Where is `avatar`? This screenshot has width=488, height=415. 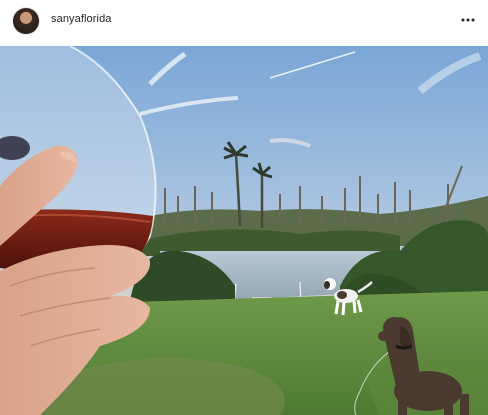
avatar is located at coordinates (26, 21).